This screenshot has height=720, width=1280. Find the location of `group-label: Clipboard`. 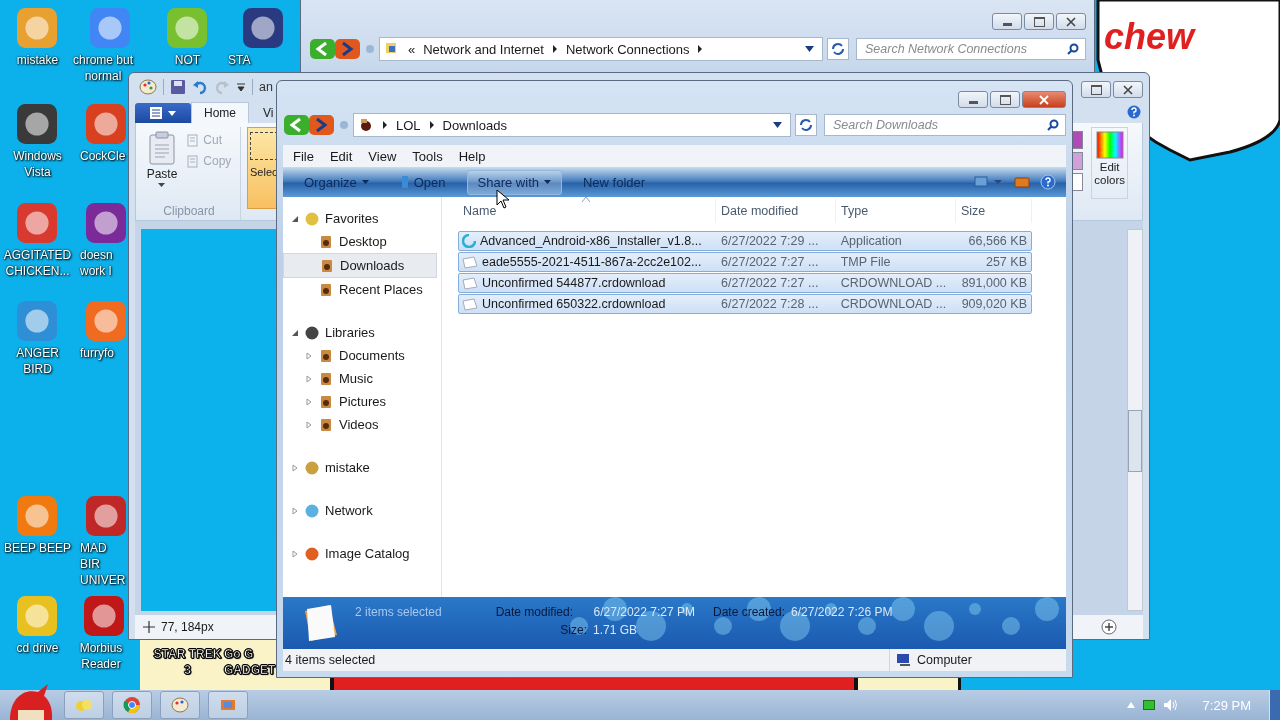

group-label: Clipboard is located at coordinates (189, 211).